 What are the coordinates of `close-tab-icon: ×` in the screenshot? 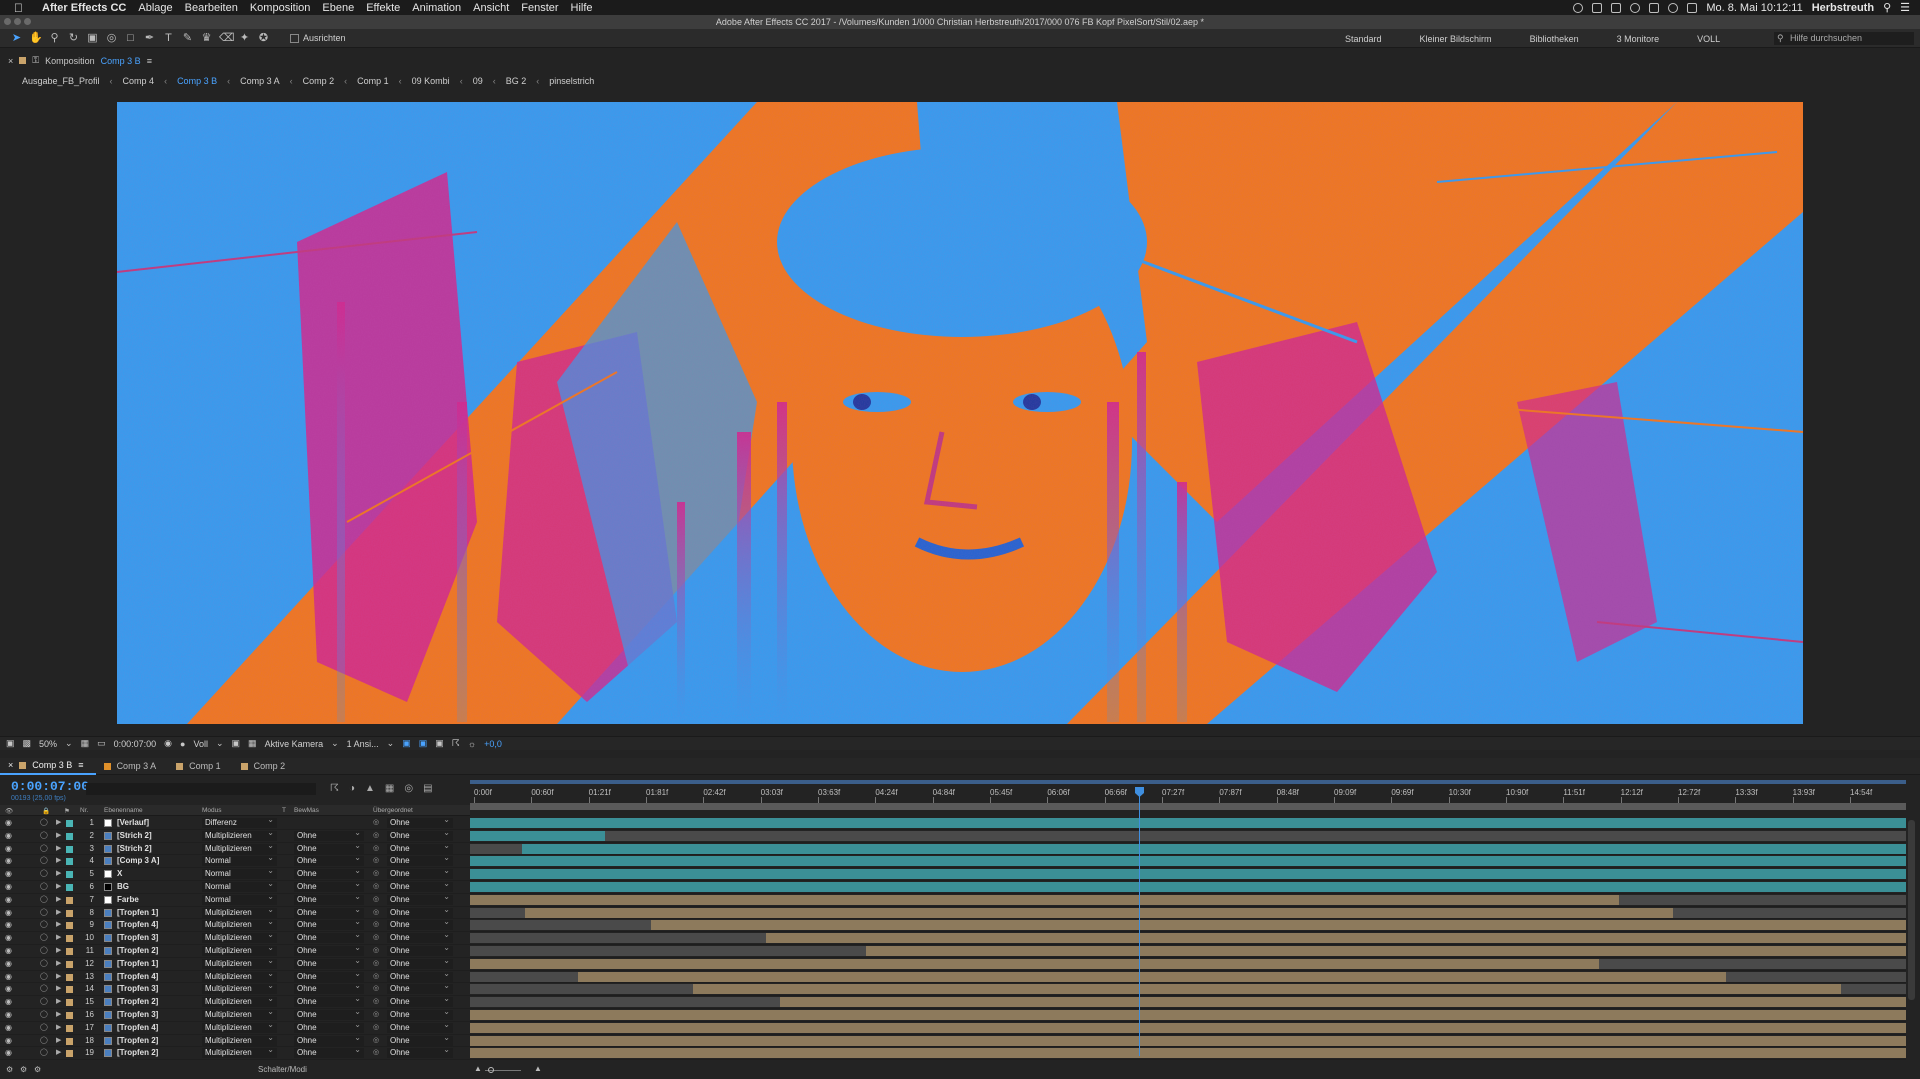 It's located at (10, 765).